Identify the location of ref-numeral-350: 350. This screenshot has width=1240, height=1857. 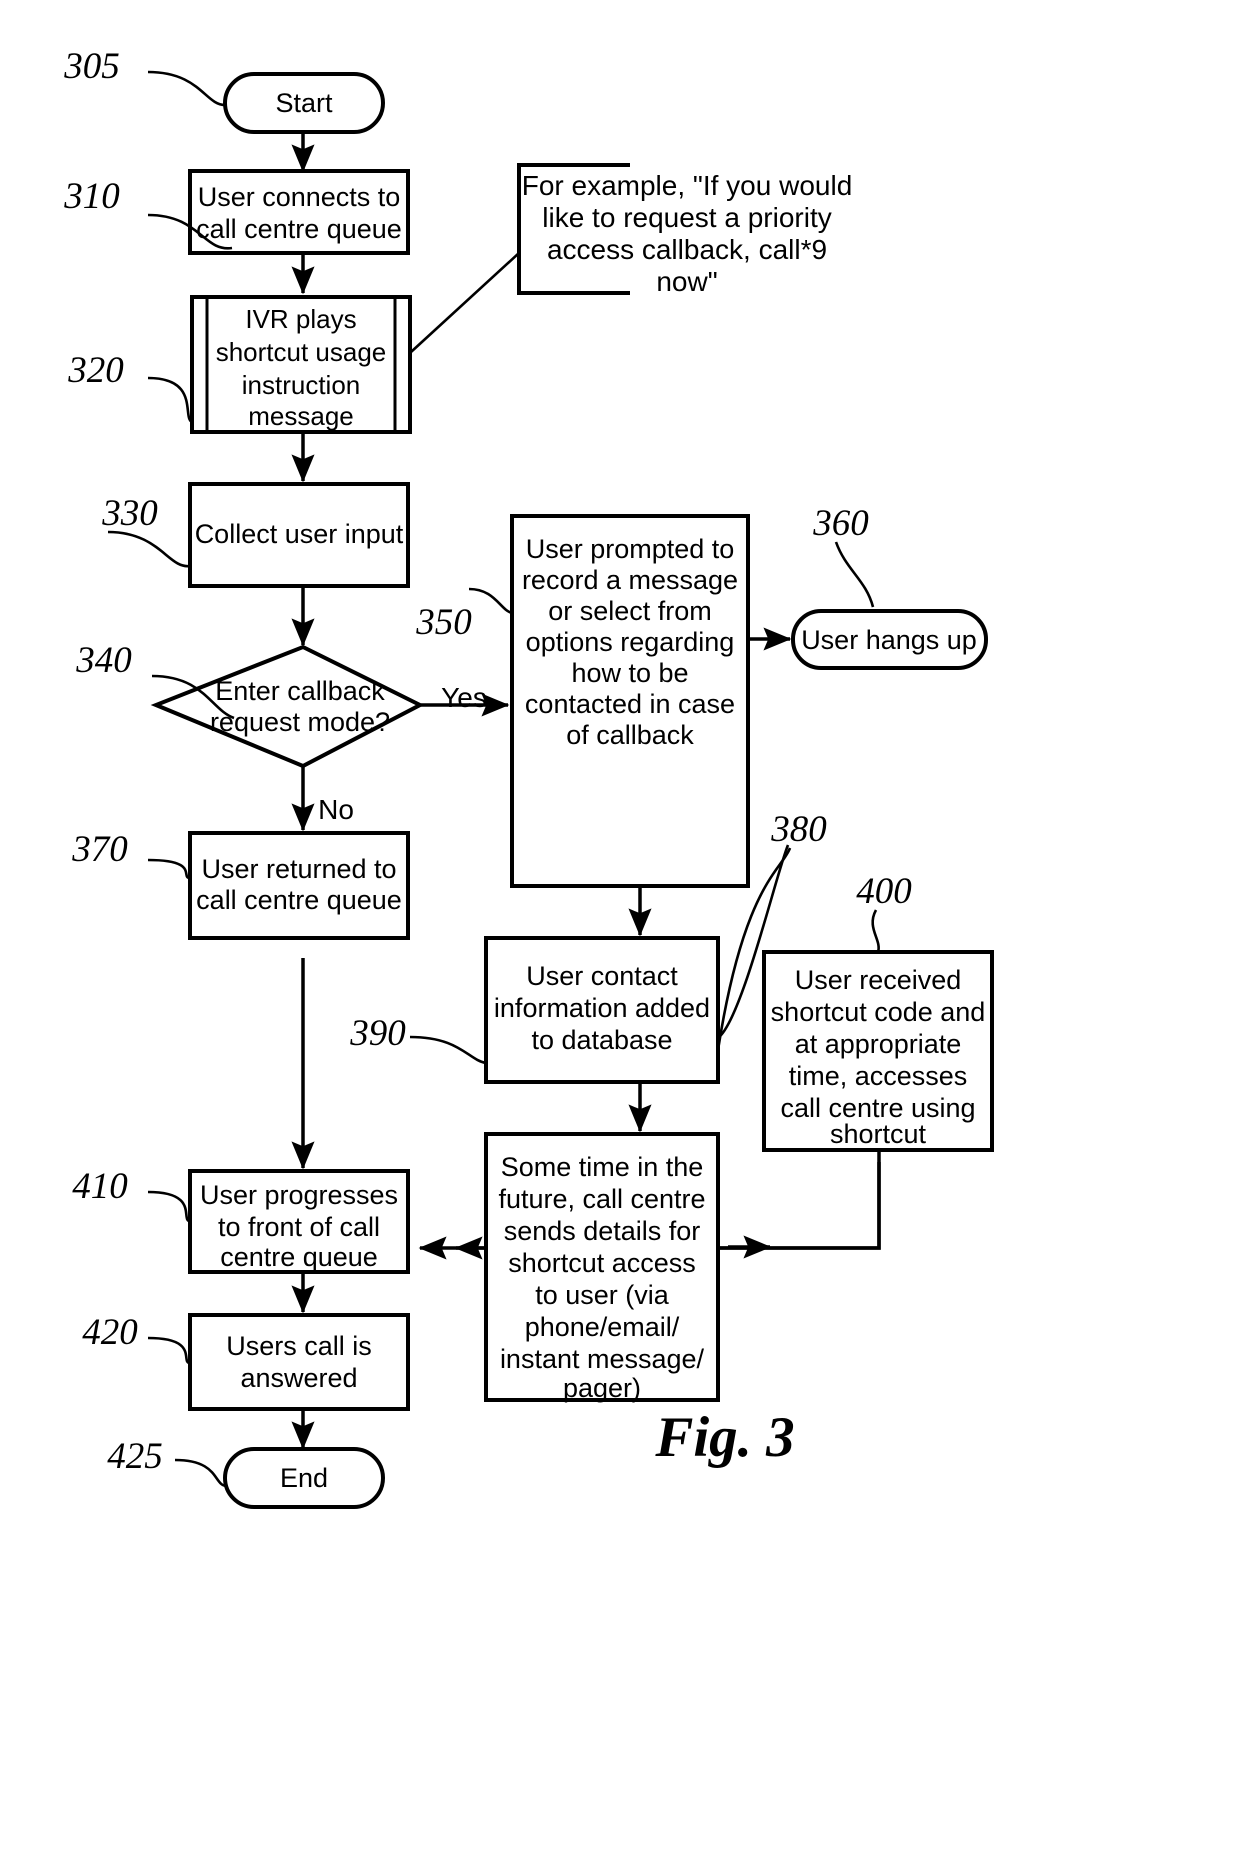
(443, 622).